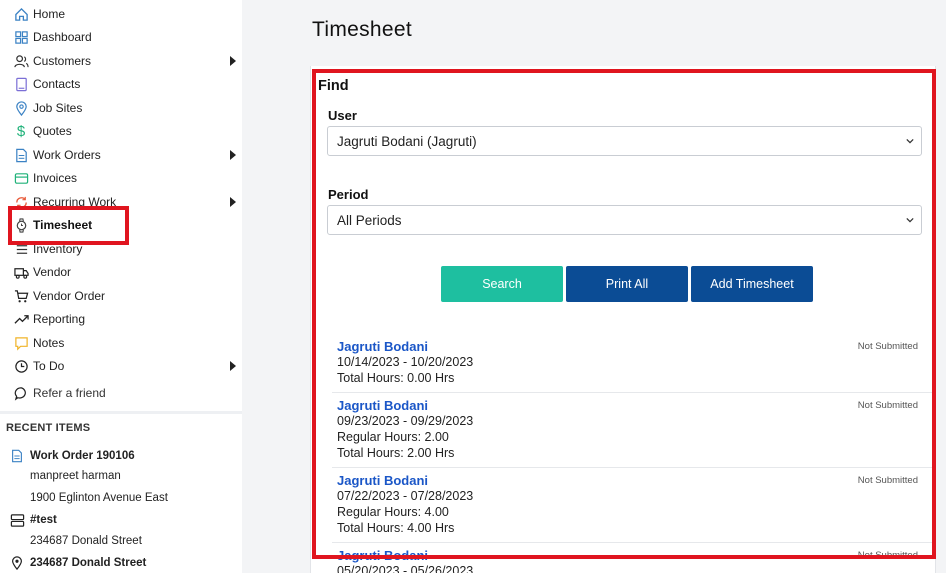 Image resolution: width=946 pixels, height=573 pixels. What do you see at coordinates (99, 498) in the screenshot?
I see `recent-item-address: 1900 Eglinton Avenue East` at bounding box center [99, 498].